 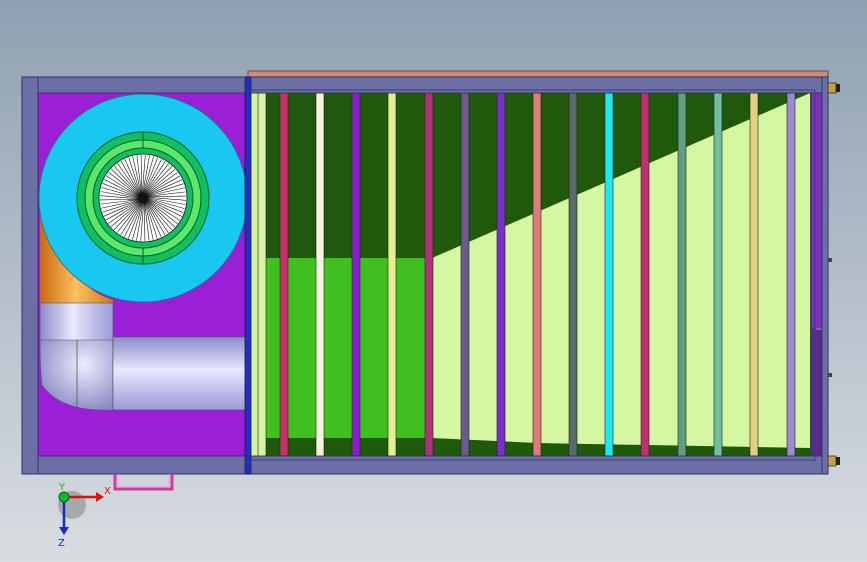 What do you see at coordinates (133, 465) in the screenshot?
I see `frame-left-bottom` at bounding box center [133, 465].